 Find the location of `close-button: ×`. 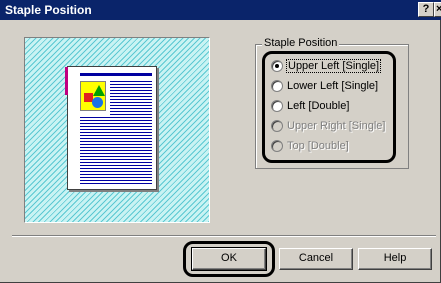

close-button: × is located at coordinates (437, 9).